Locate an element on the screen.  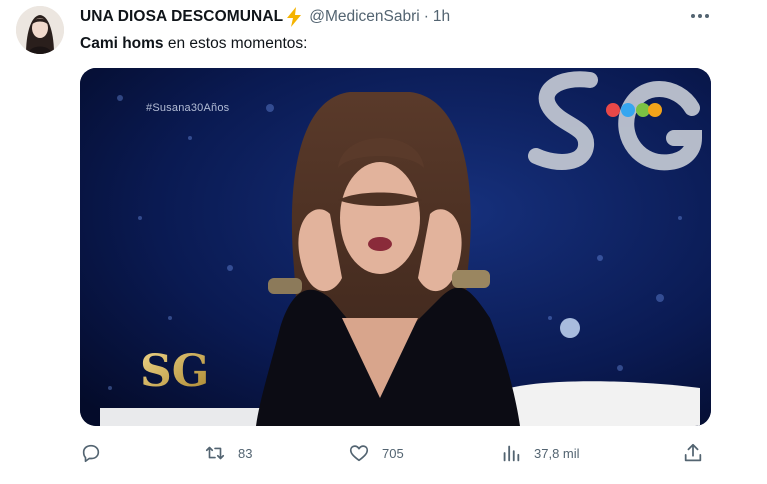
like-count: 705 is located at coordinates (393, 453).